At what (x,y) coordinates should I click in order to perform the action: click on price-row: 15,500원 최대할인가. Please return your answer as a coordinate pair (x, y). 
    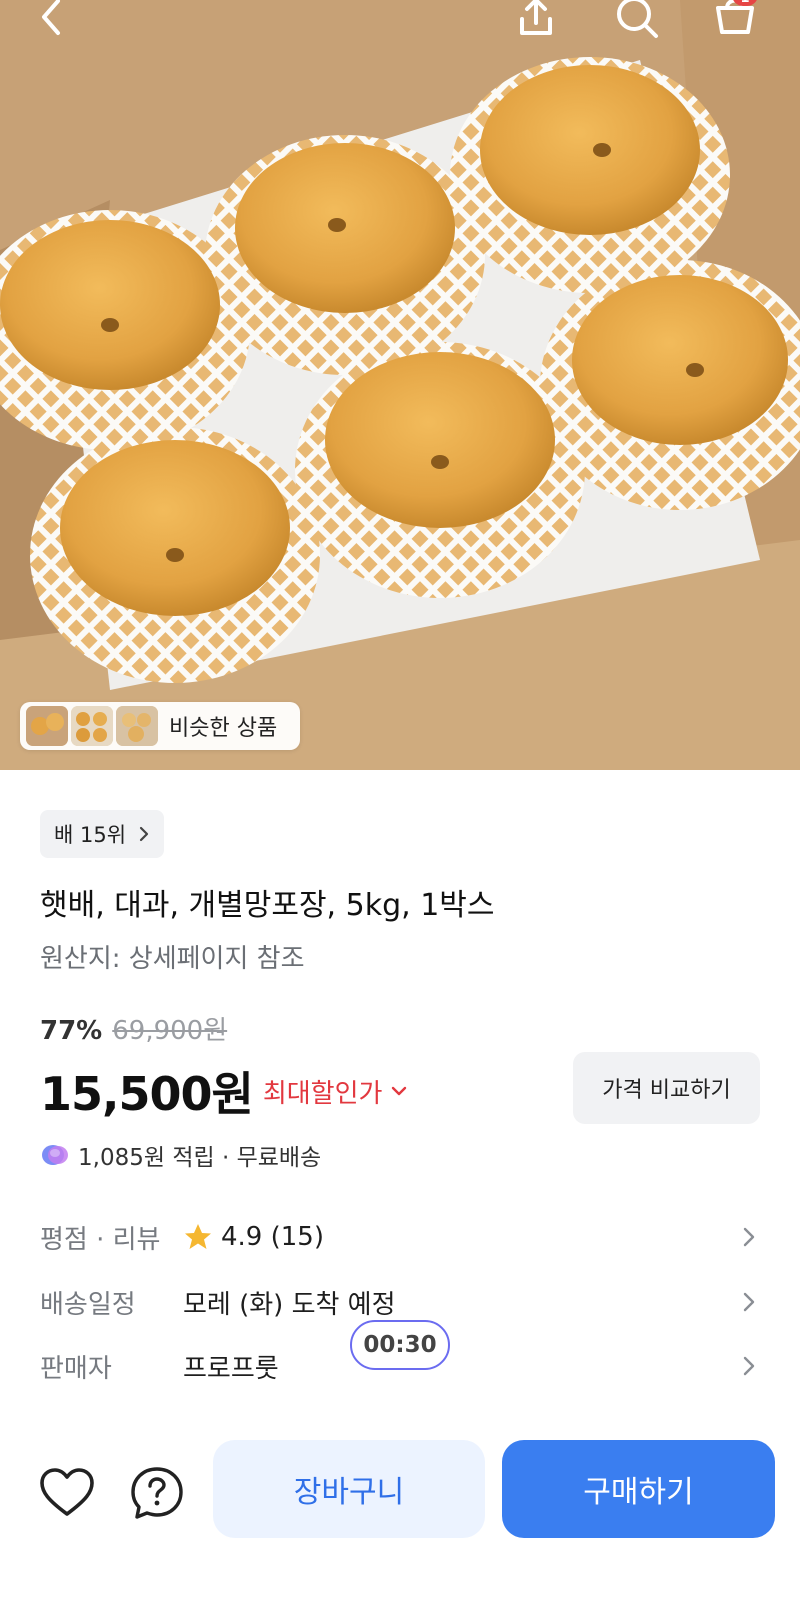
    Looking at the image, I should click on (224, 1091).